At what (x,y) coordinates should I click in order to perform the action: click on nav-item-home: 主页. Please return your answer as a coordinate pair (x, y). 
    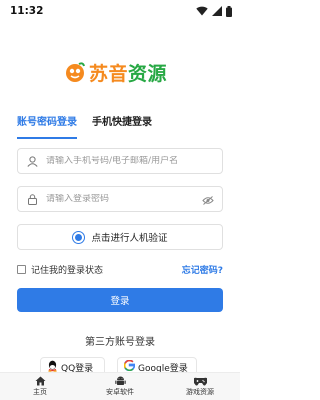
    Looking at the image, I should click on (40, 386).